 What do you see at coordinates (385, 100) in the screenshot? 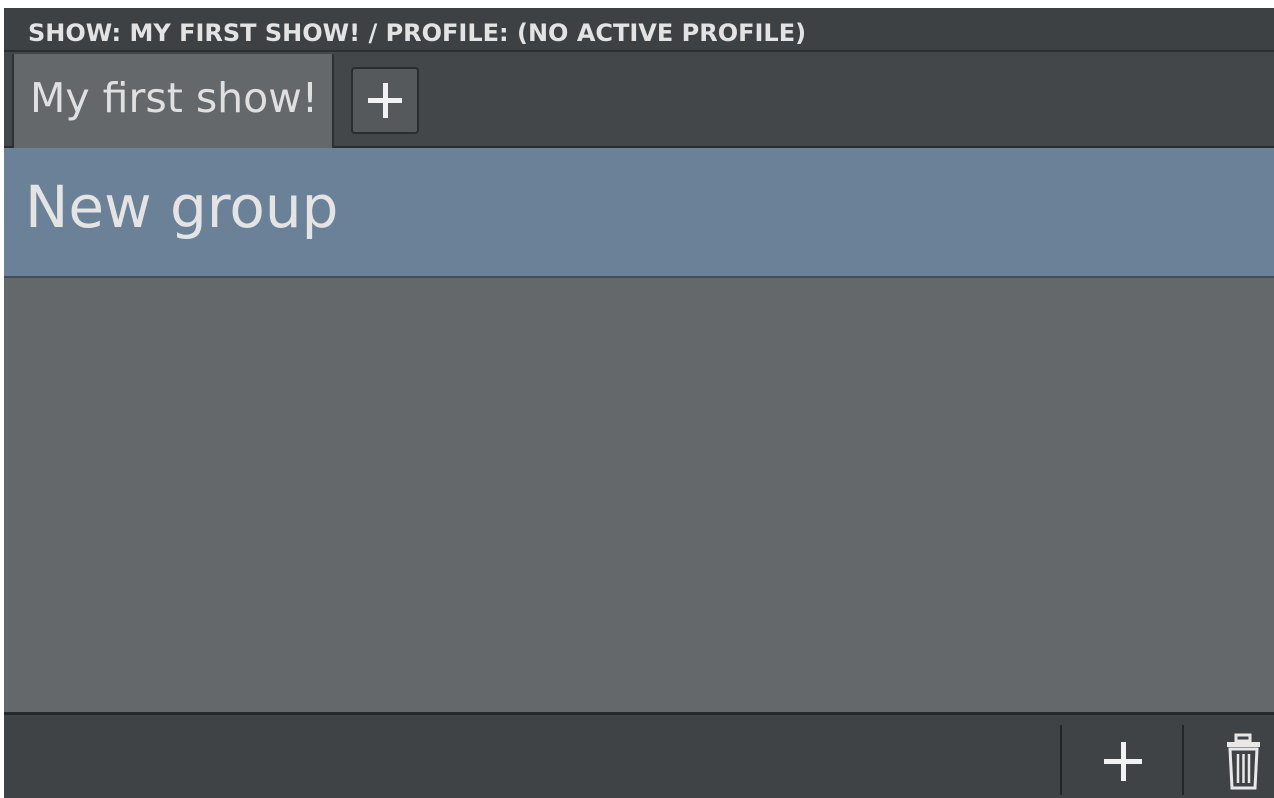
I see `add-tab-button` at bounding box center [385, 100].